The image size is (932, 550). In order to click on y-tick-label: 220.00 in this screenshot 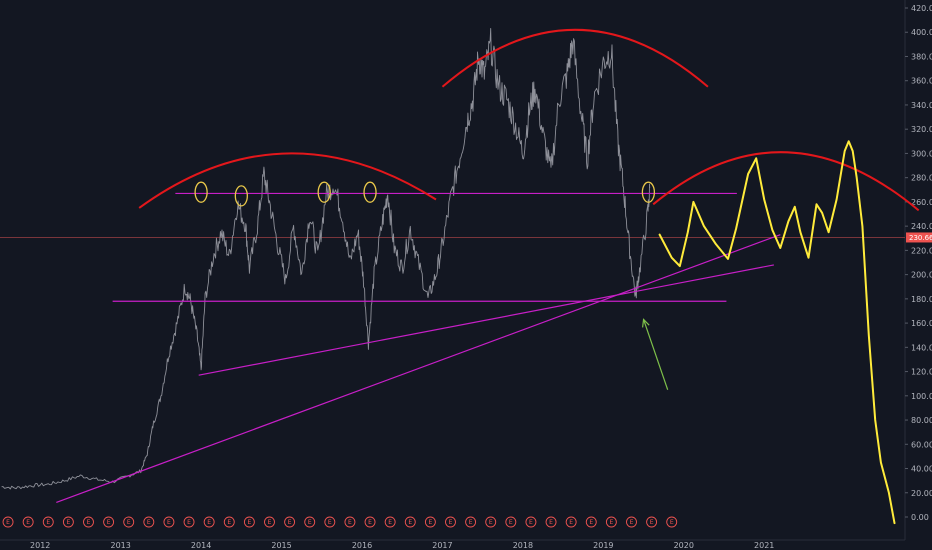, I will do `click(921, 250)`.